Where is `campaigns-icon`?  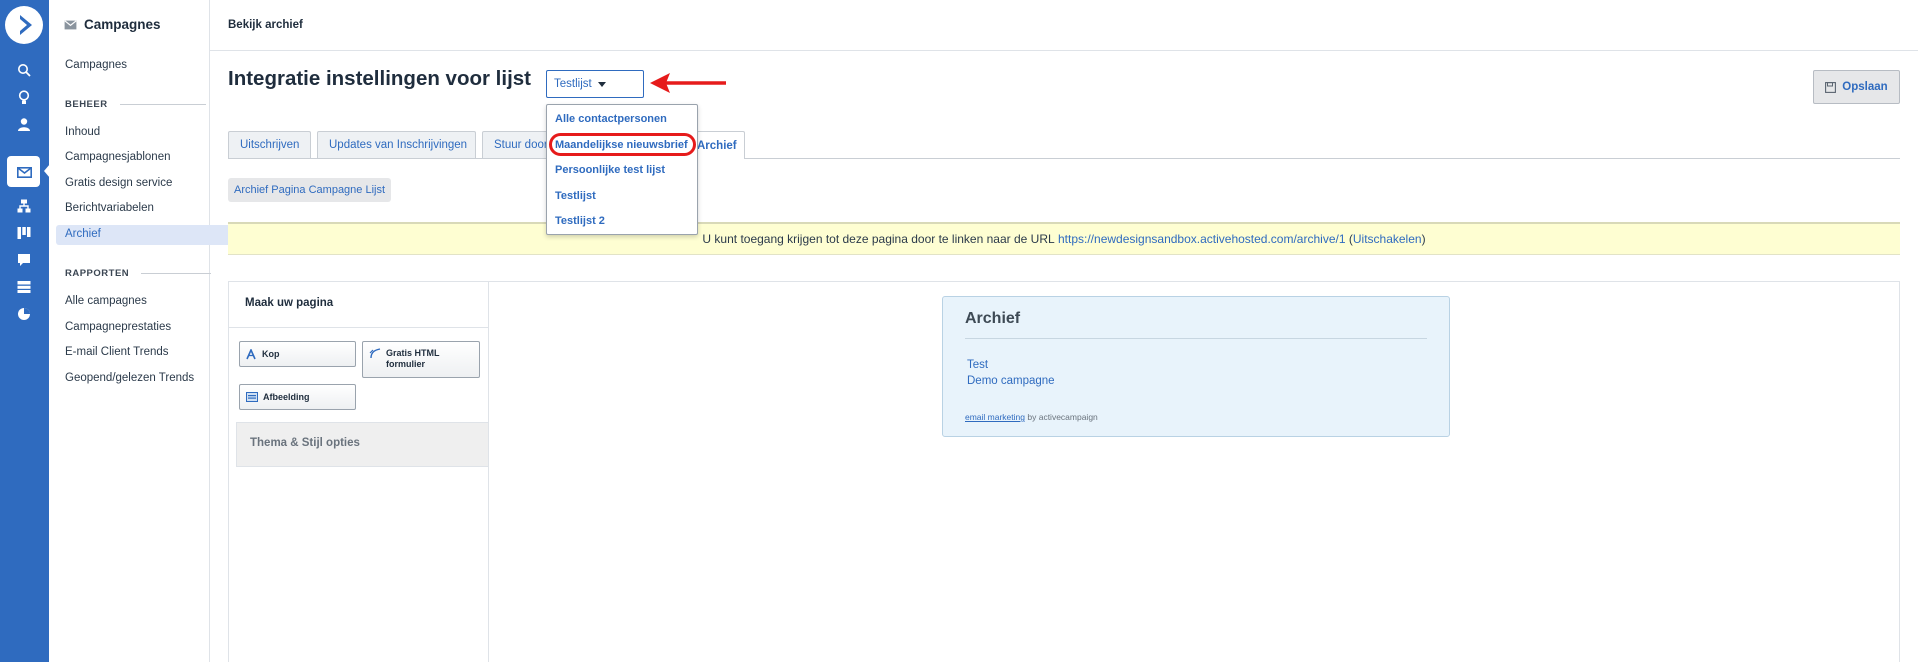
campaigns-icon is located at coordinates (24, 172).